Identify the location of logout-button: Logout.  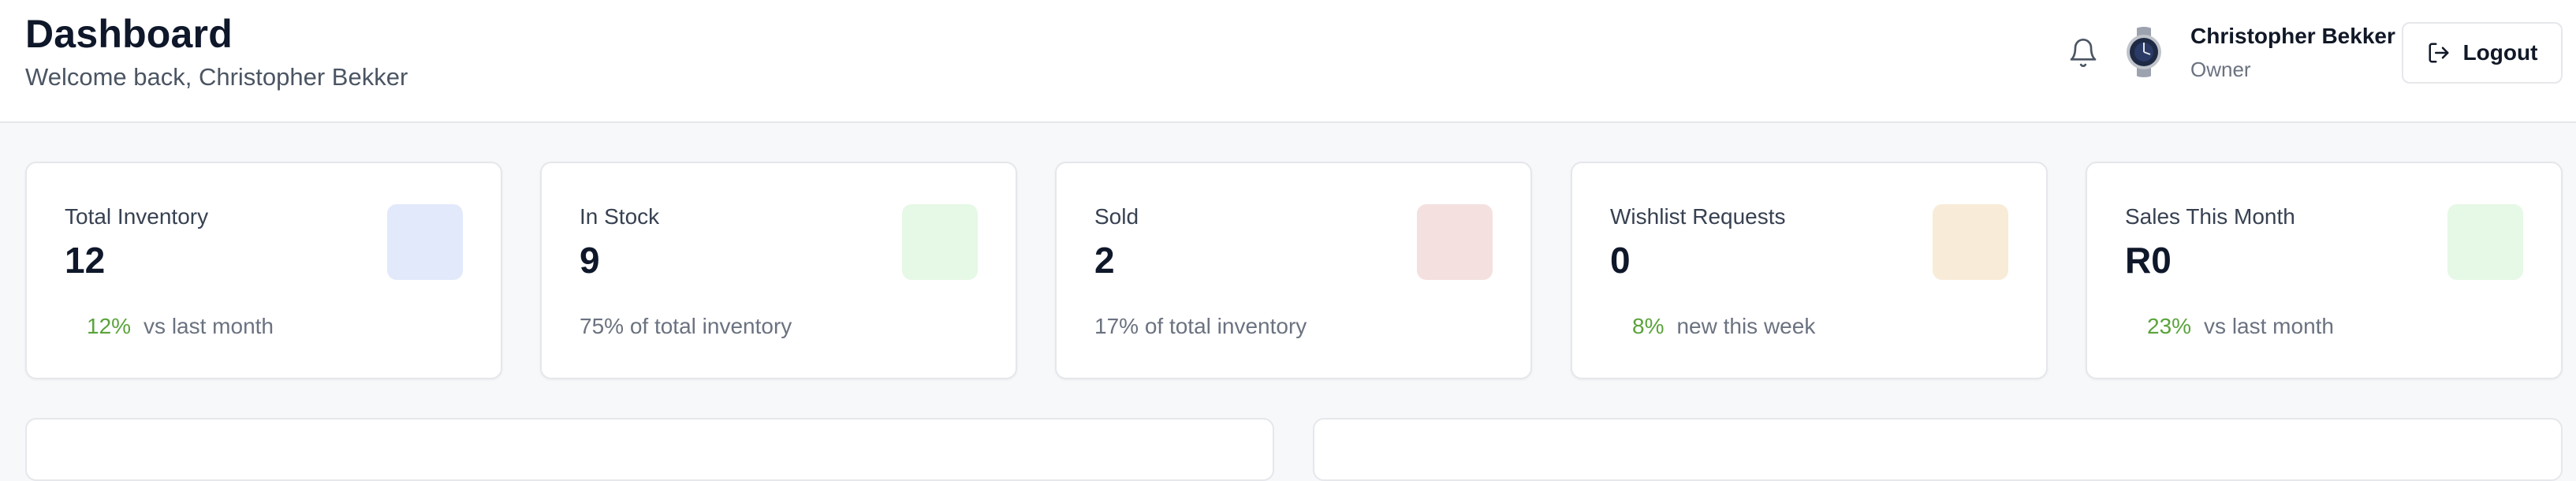
(2483, 53).